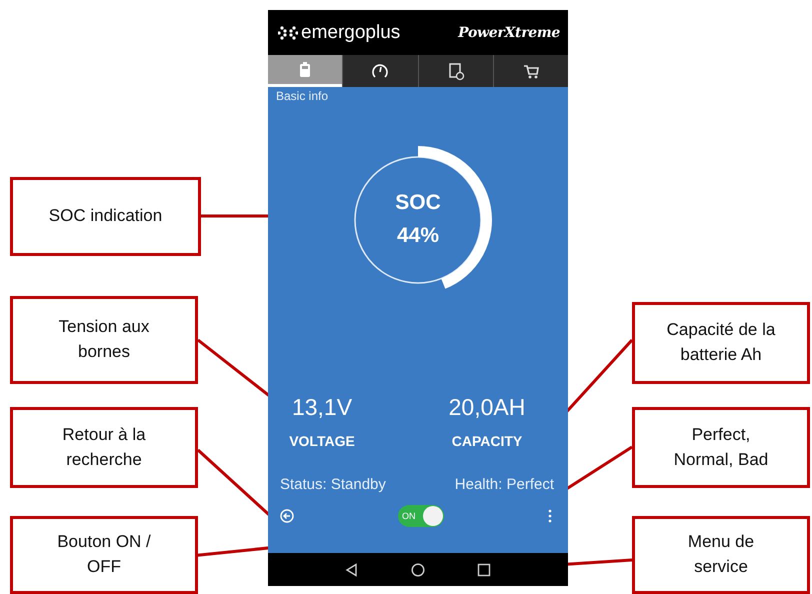  What do you see at coordinates (352, 569) in the screenshot?
I see `back-button` at bounding box center [352, 569].